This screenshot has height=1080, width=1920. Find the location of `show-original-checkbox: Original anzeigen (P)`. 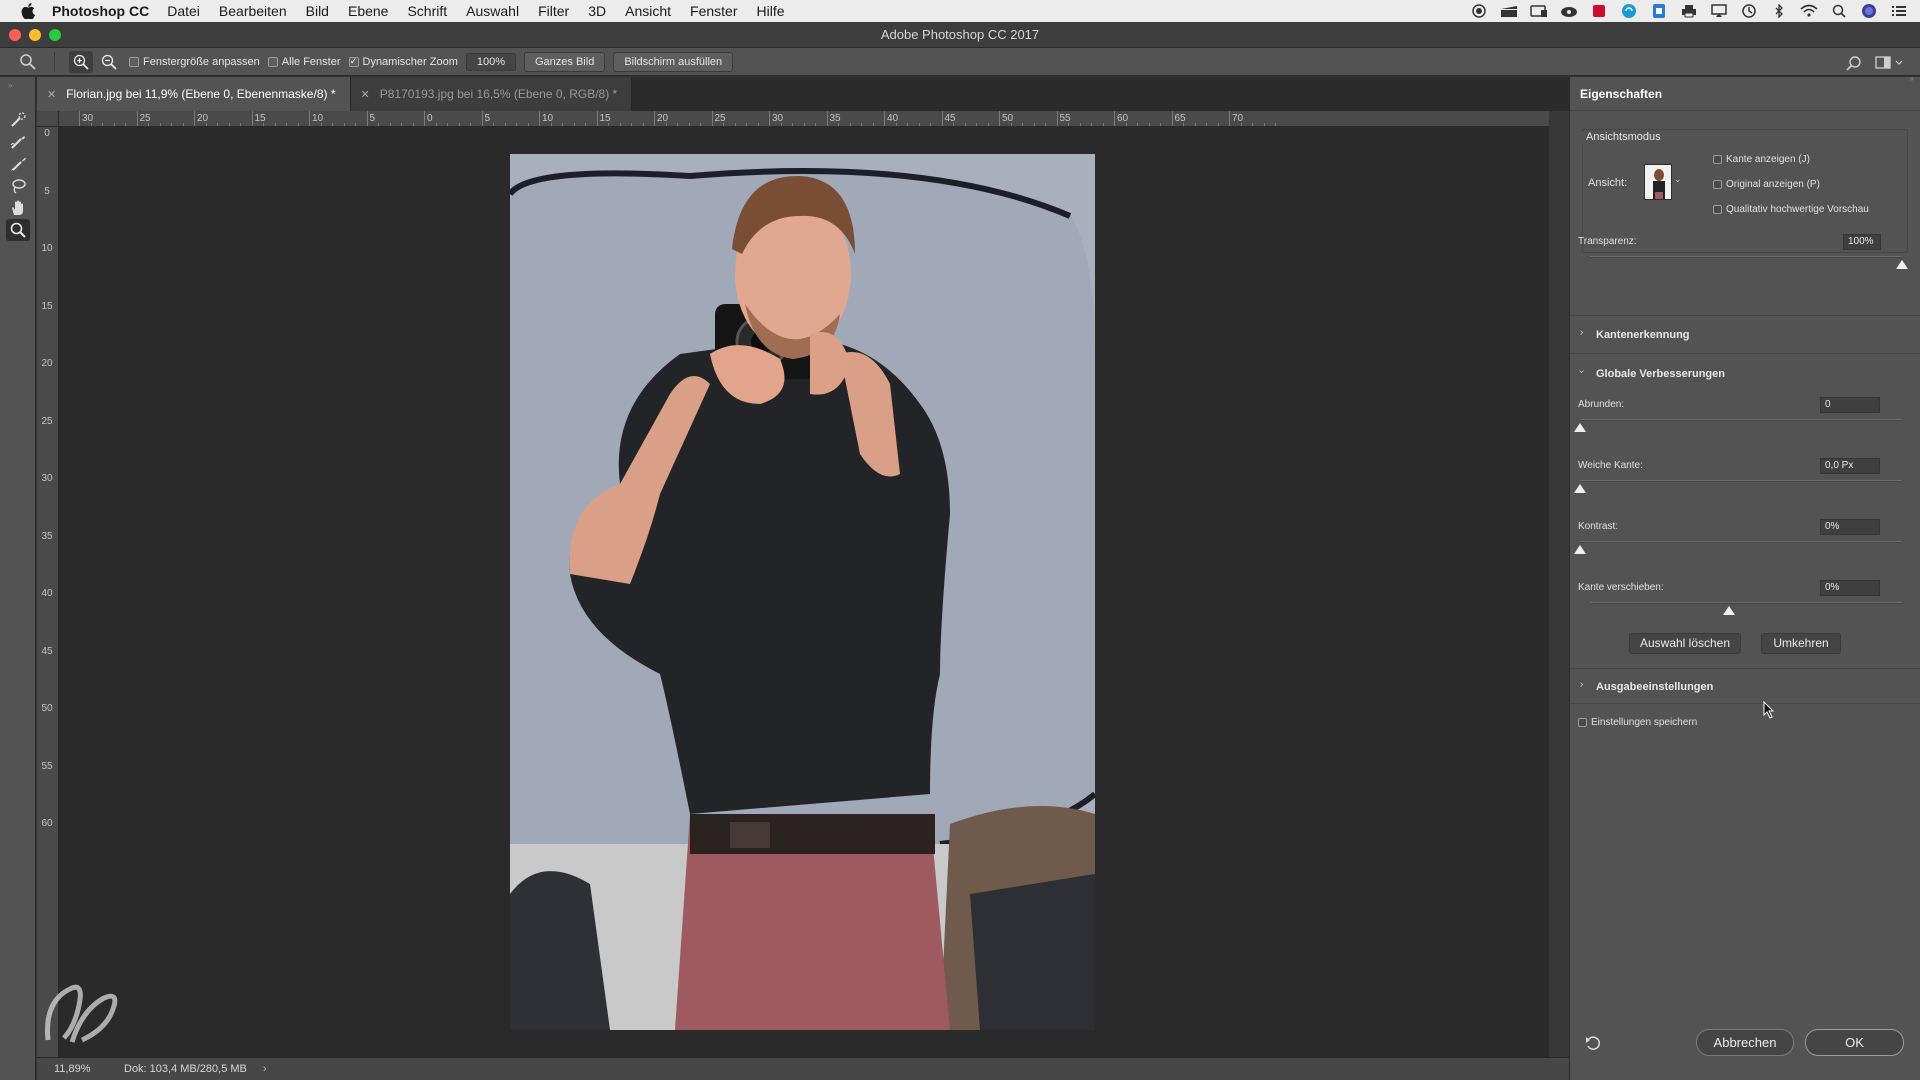

show-original-checkbox: Original anzeigen (P) is located at coordinates (1766, 184).